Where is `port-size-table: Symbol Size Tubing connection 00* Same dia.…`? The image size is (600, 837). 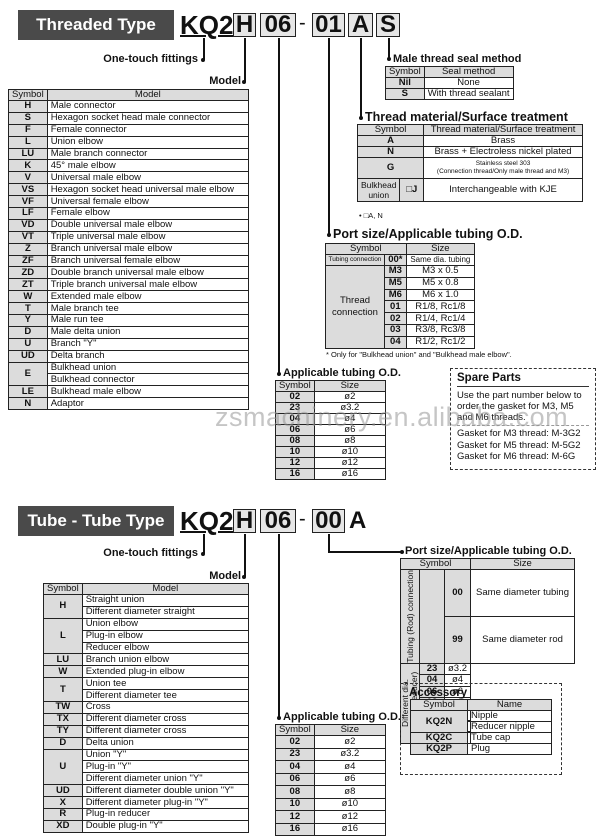 port-size-table: Symbol Size Tubing connection 00* Same dia.… is located at coordinates (400, 296).